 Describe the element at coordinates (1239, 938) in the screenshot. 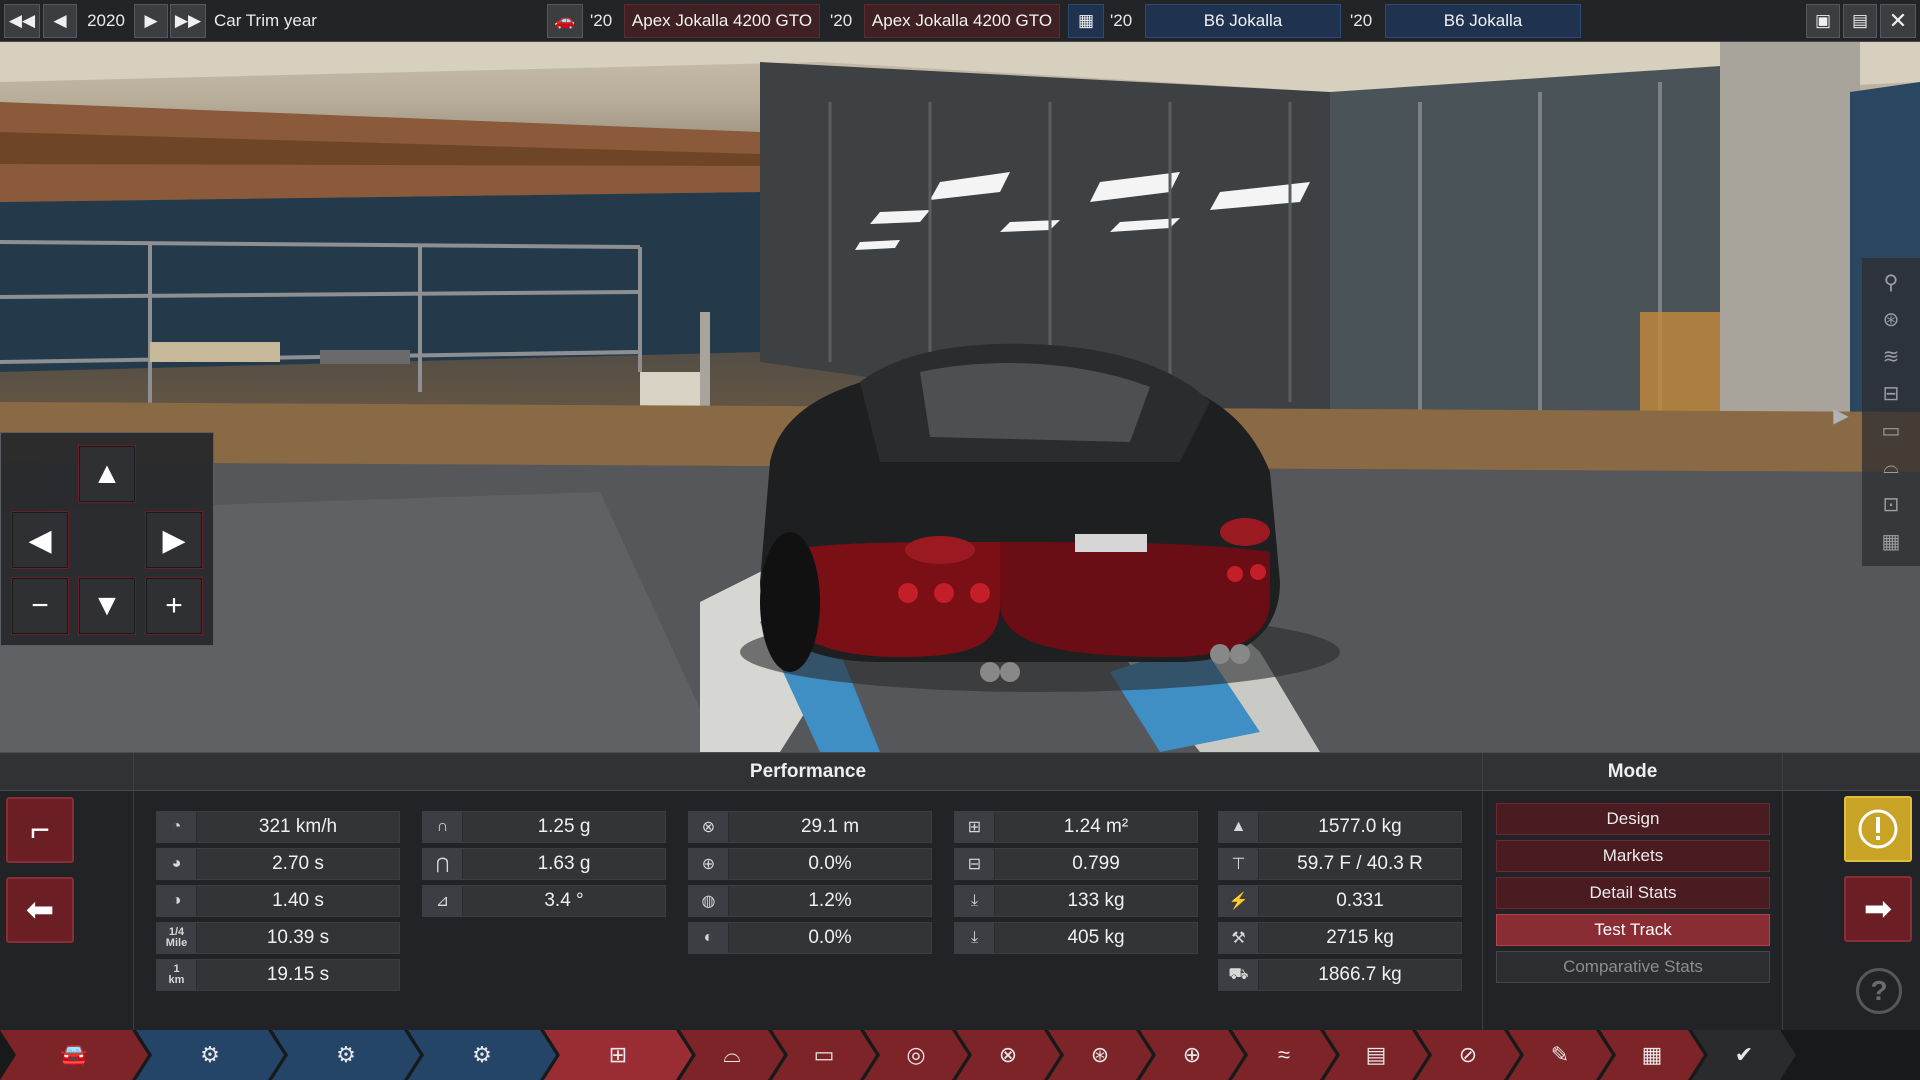

I see `towing-capacity-icon: ⚒` at that location.